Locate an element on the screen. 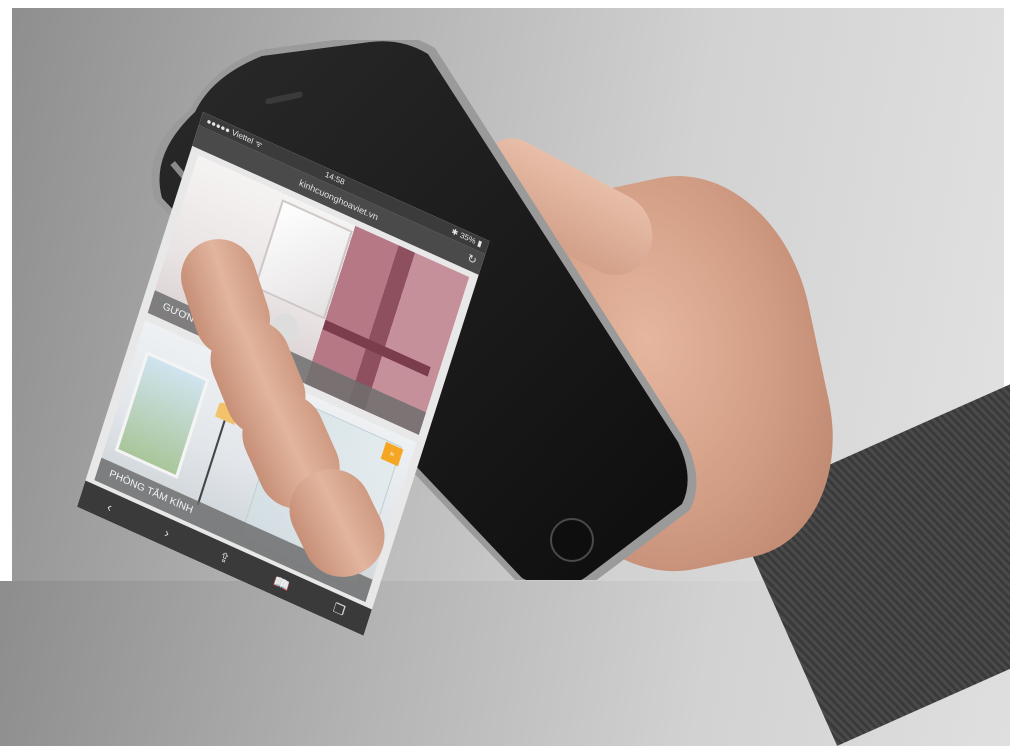 Image resolution: width=1010 pixels, height=746 pixels. frame-left-border is located at coordinates (6, 290).